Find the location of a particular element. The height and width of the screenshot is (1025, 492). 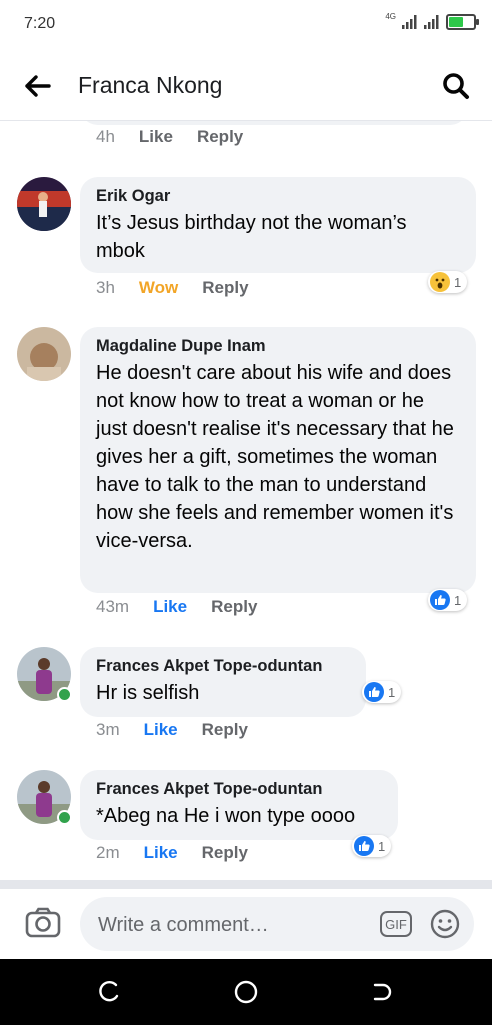

comment-time: 43m is located at coordinates (113, 606).